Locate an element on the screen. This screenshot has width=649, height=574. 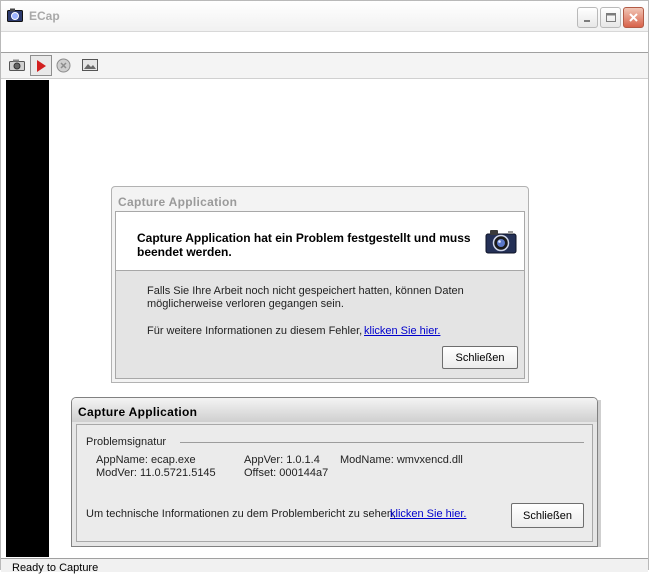
group-divider is located at coordinates (382, 442).